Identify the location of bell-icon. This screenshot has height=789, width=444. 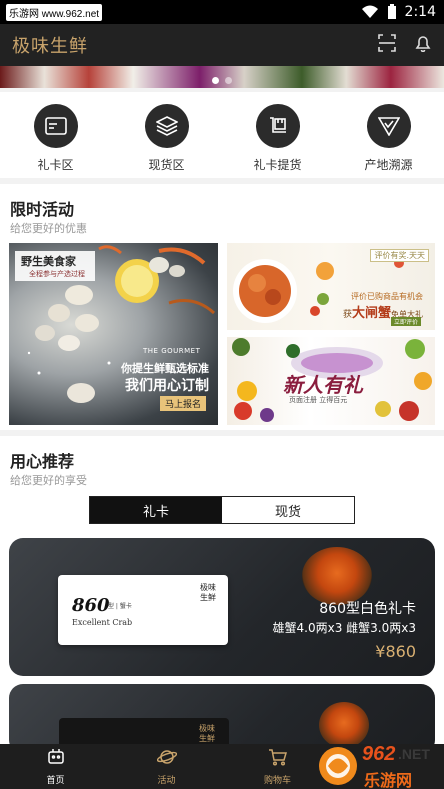
(423, 45).